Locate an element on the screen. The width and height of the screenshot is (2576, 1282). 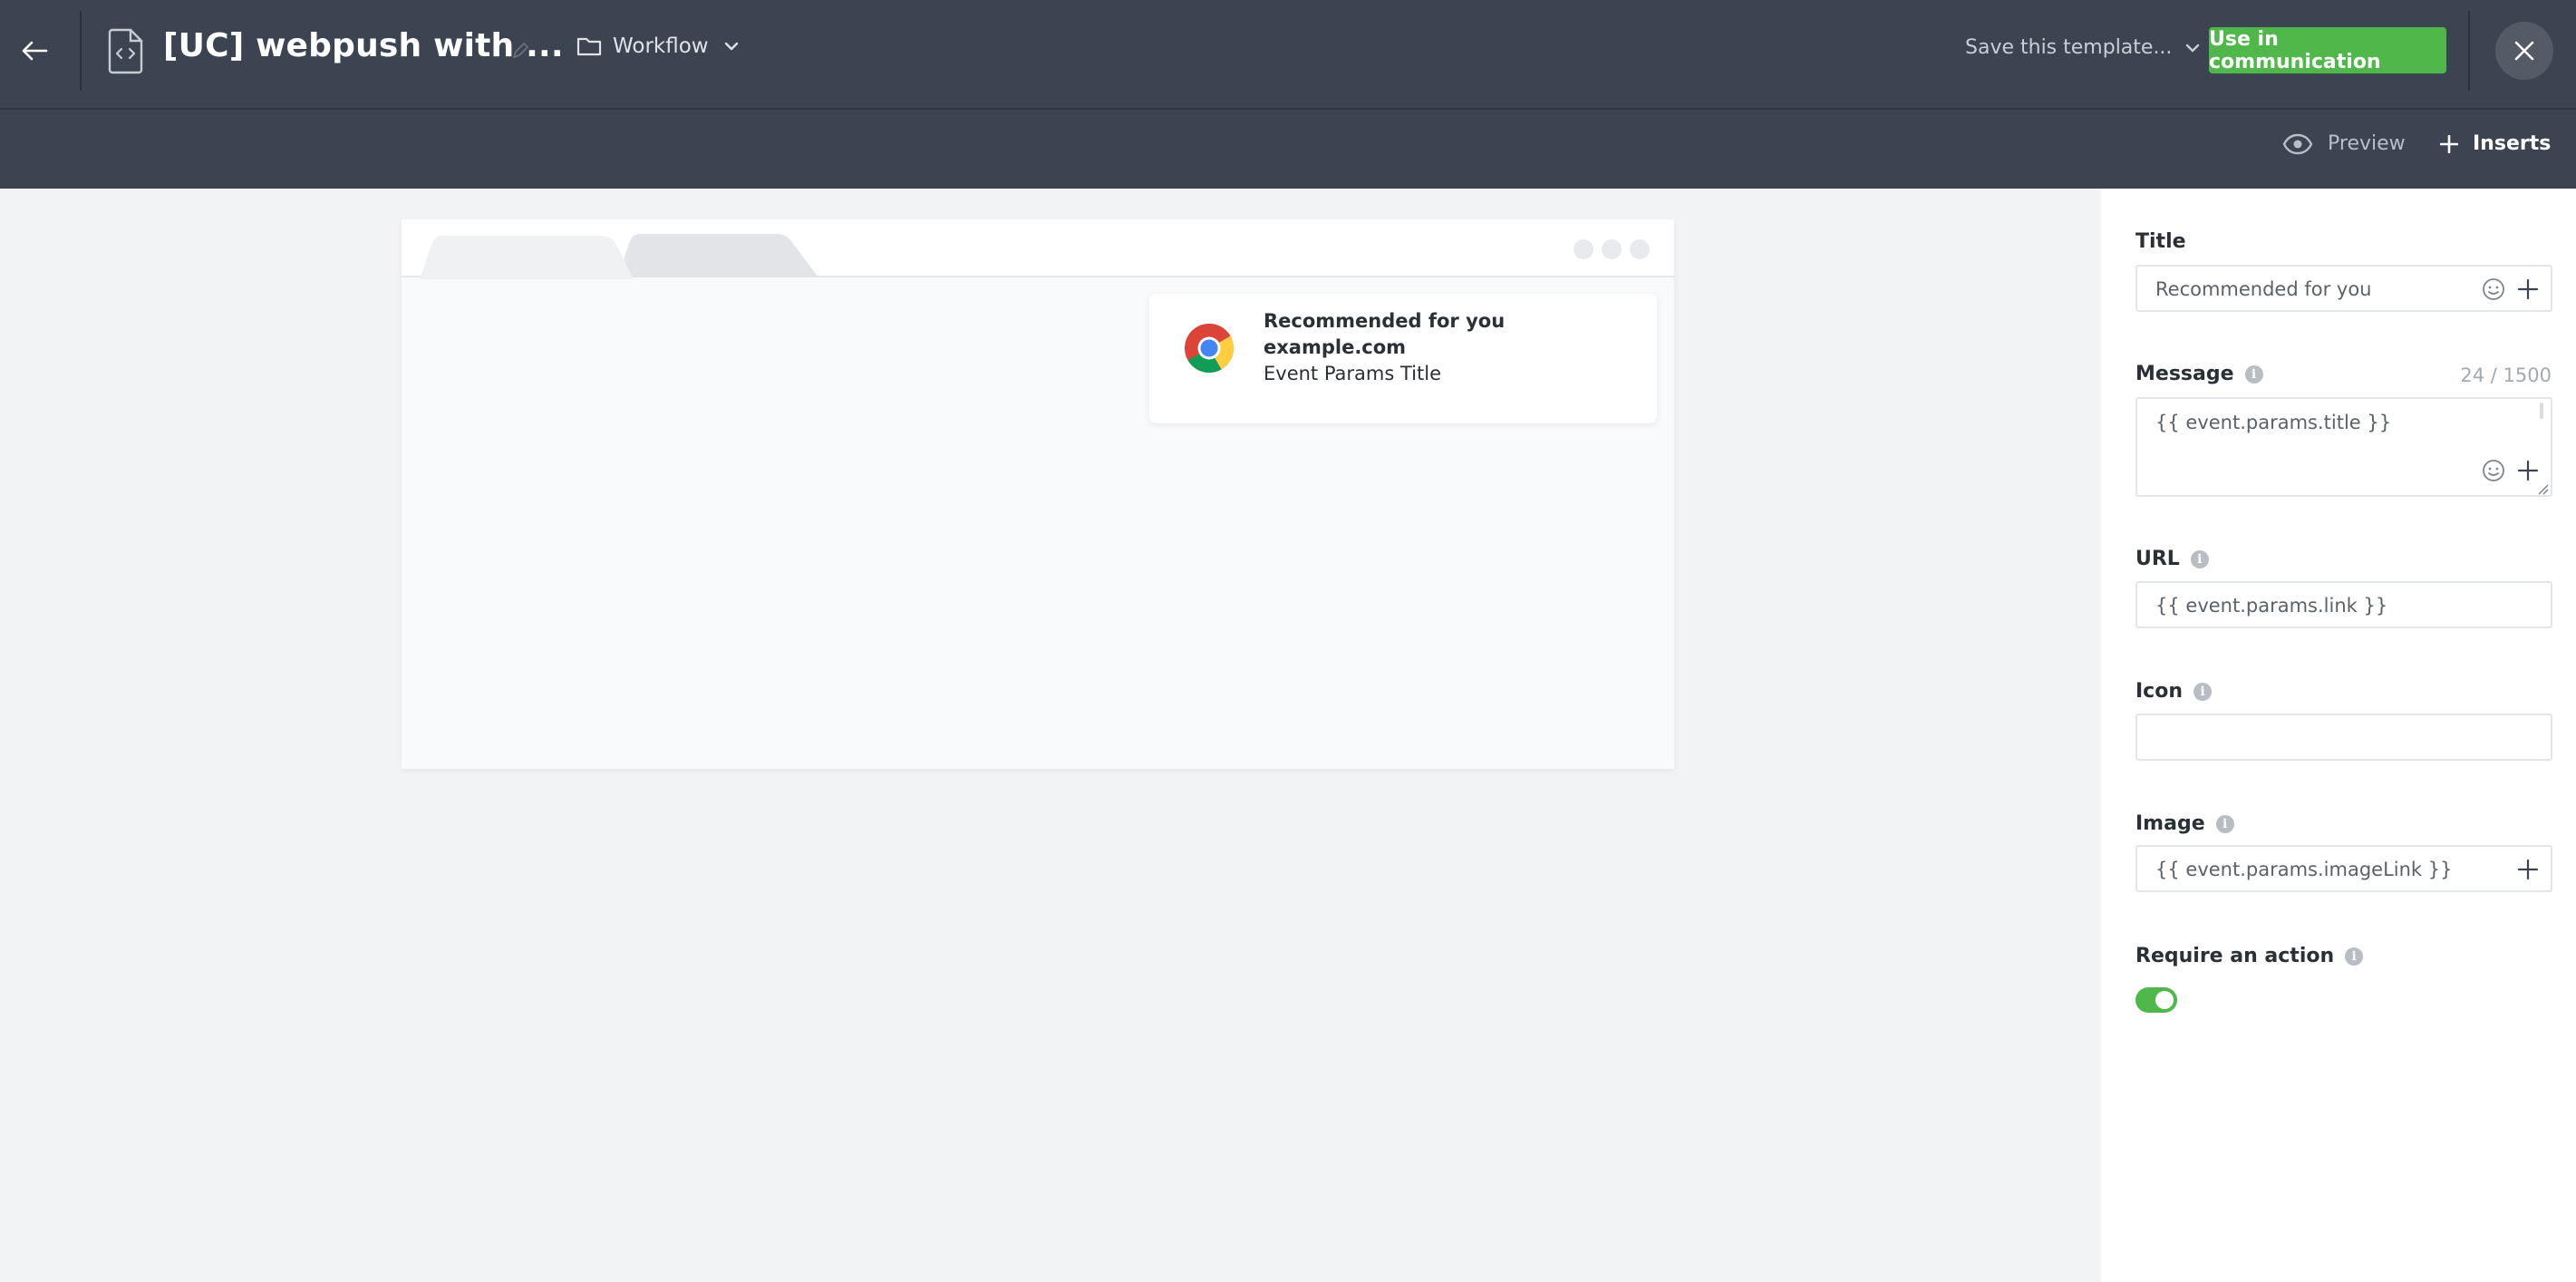
title-label: Title is located at coordinates (2160, 241).